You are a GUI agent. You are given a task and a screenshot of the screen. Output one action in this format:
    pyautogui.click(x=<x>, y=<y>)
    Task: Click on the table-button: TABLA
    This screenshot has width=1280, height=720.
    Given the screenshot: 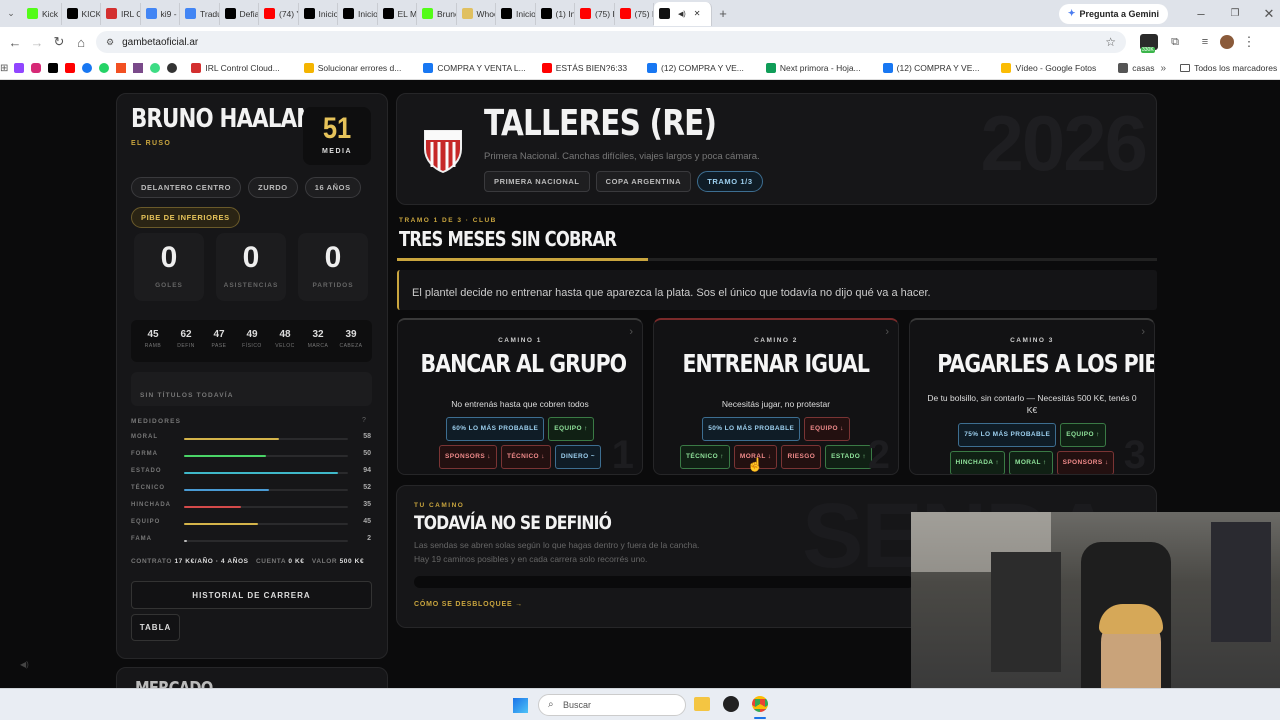 What is the action you would take?
    pyautogui.click(x=155, y=627)
    